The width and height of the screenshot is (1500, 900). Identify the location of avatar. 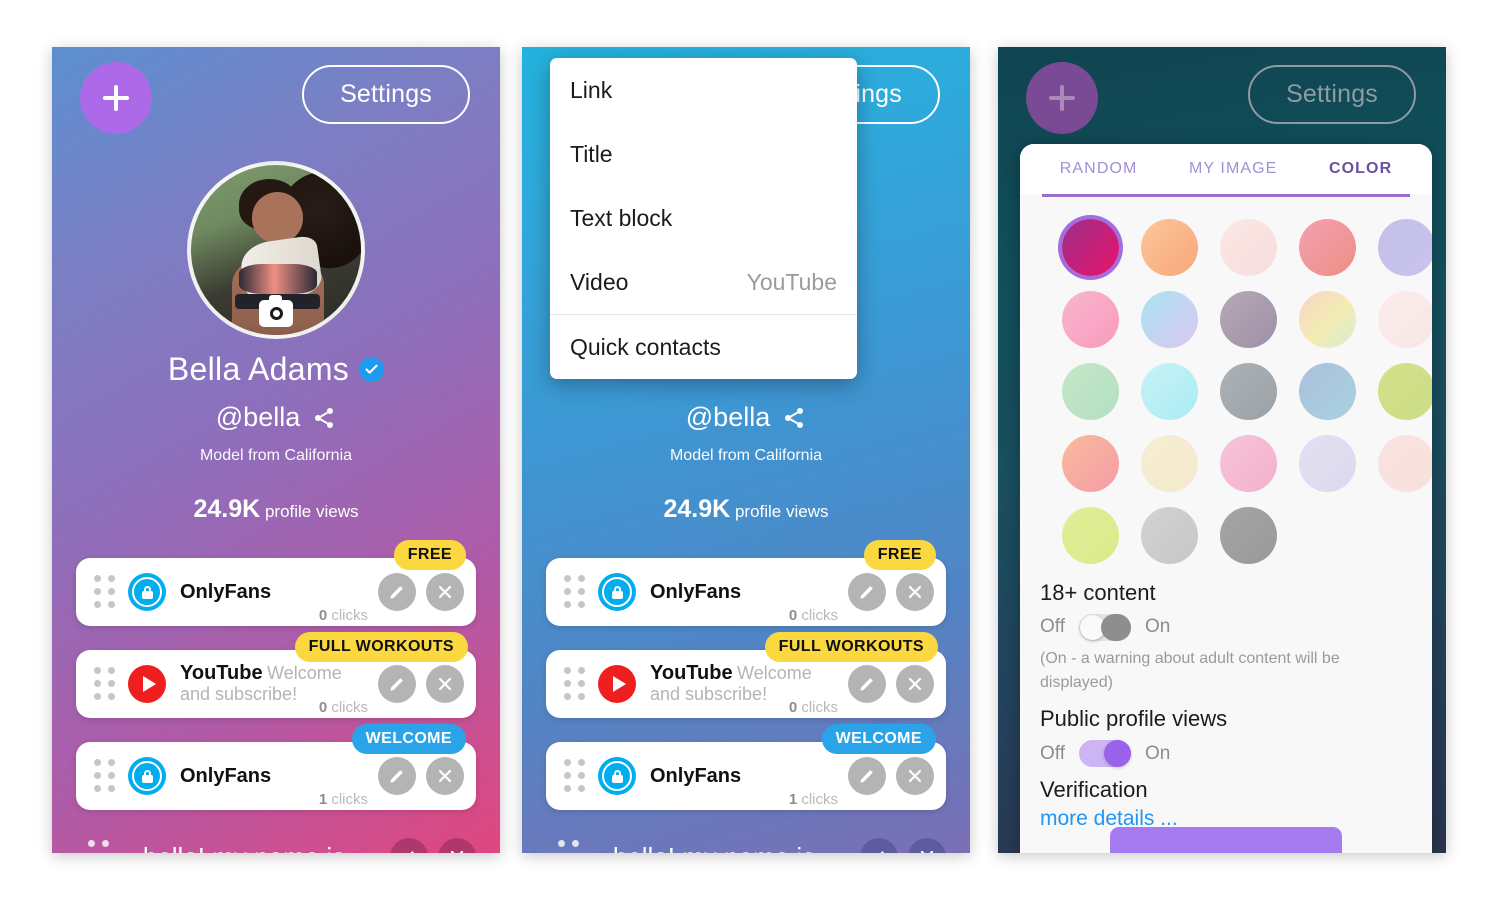
(276, 250).